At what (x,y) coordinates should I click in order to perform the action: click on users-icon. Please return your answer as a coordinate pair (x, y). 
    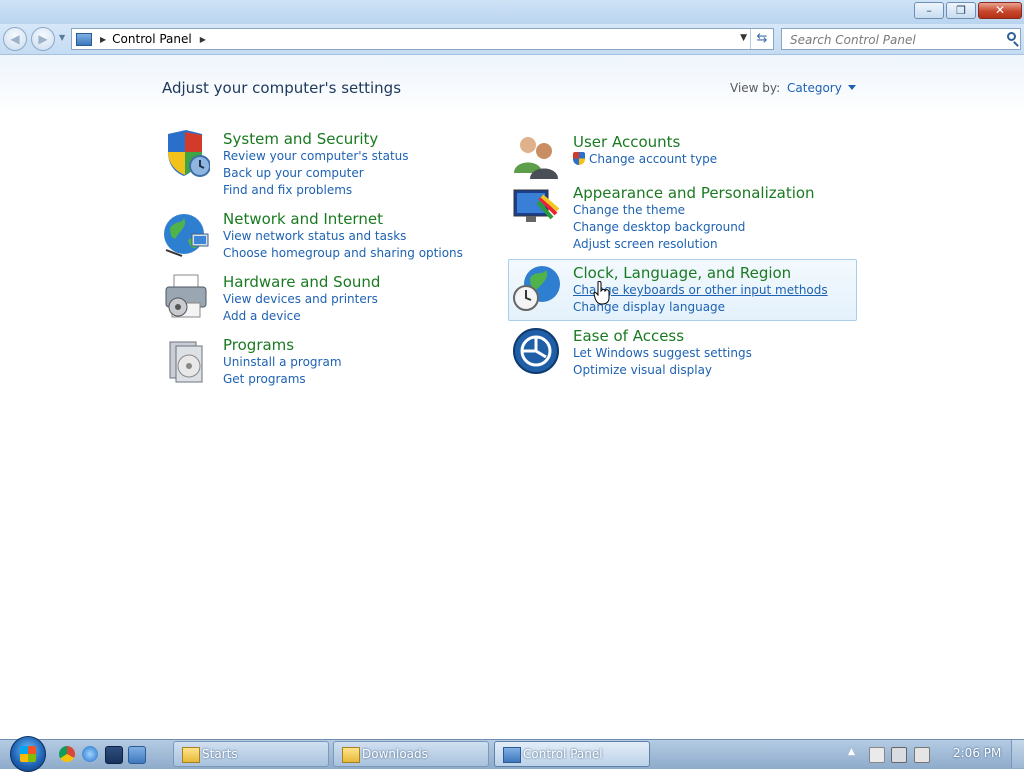
    Looking at the image, I should click on (536, 157).